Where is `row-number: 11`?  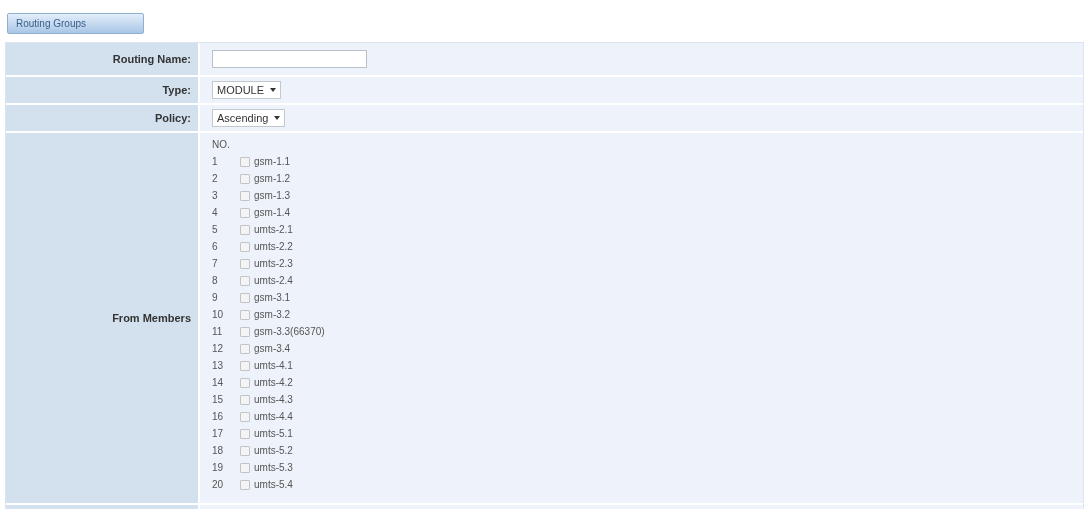
row-number: 11 is located at coordinates (218, 332).